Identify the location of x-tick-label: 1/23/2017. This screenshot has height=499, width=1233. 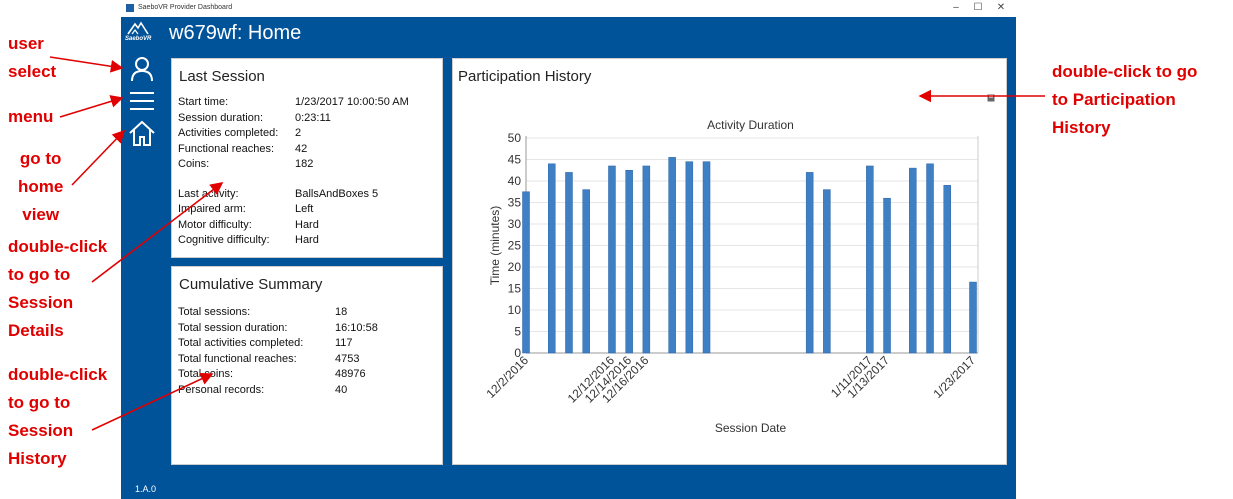
(954, 377).